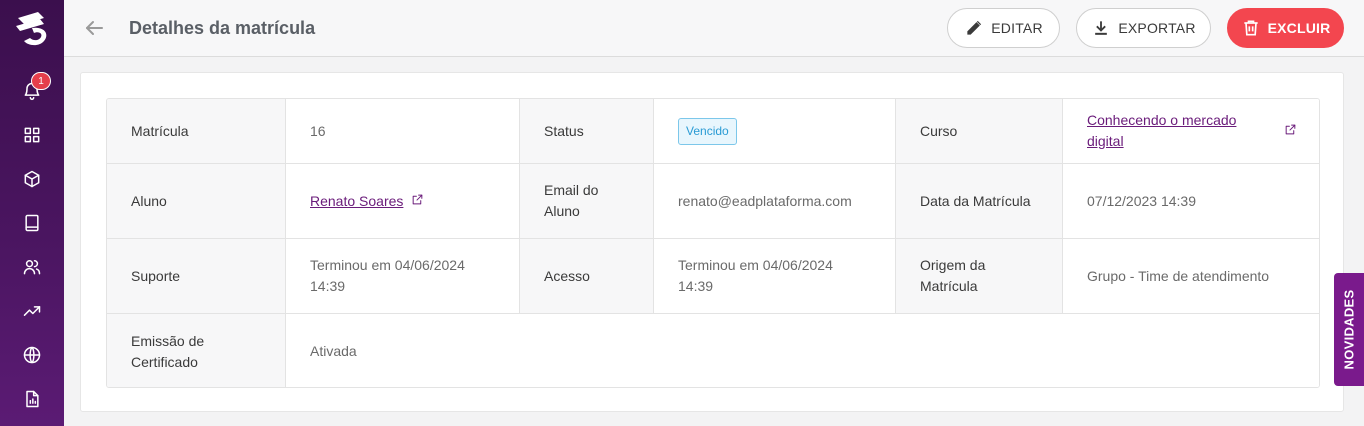  Describe the element at coordinates (32, 135) in the screenshot. I see `grid-icon` at that location.